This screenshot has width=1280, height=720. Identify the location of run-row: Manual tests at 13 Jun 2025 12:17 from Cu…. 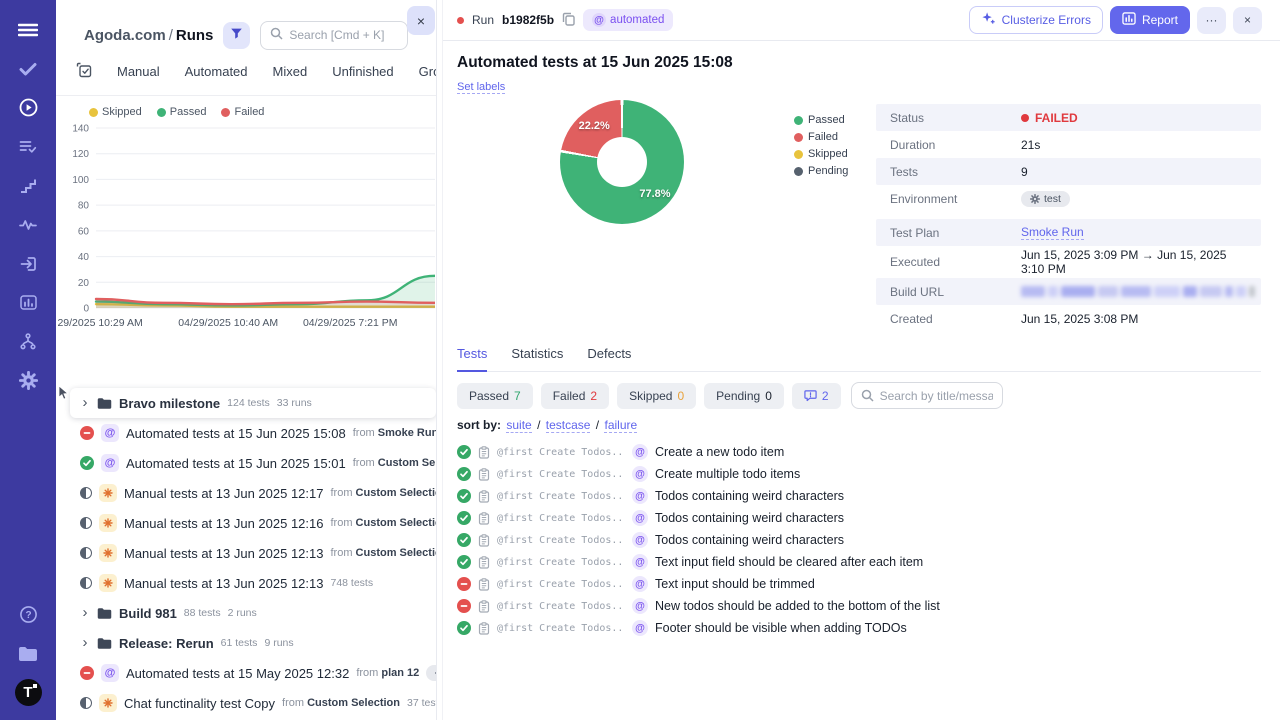
(246, 493).